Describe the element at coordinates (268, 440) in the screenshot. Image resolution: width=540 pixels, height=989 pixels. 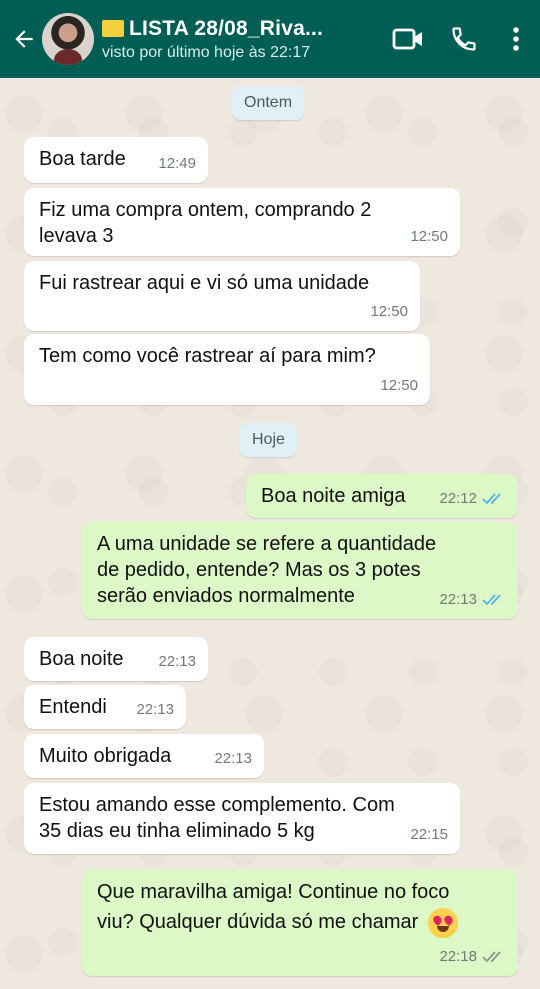
I see `date-divider: Hoje` at that location.